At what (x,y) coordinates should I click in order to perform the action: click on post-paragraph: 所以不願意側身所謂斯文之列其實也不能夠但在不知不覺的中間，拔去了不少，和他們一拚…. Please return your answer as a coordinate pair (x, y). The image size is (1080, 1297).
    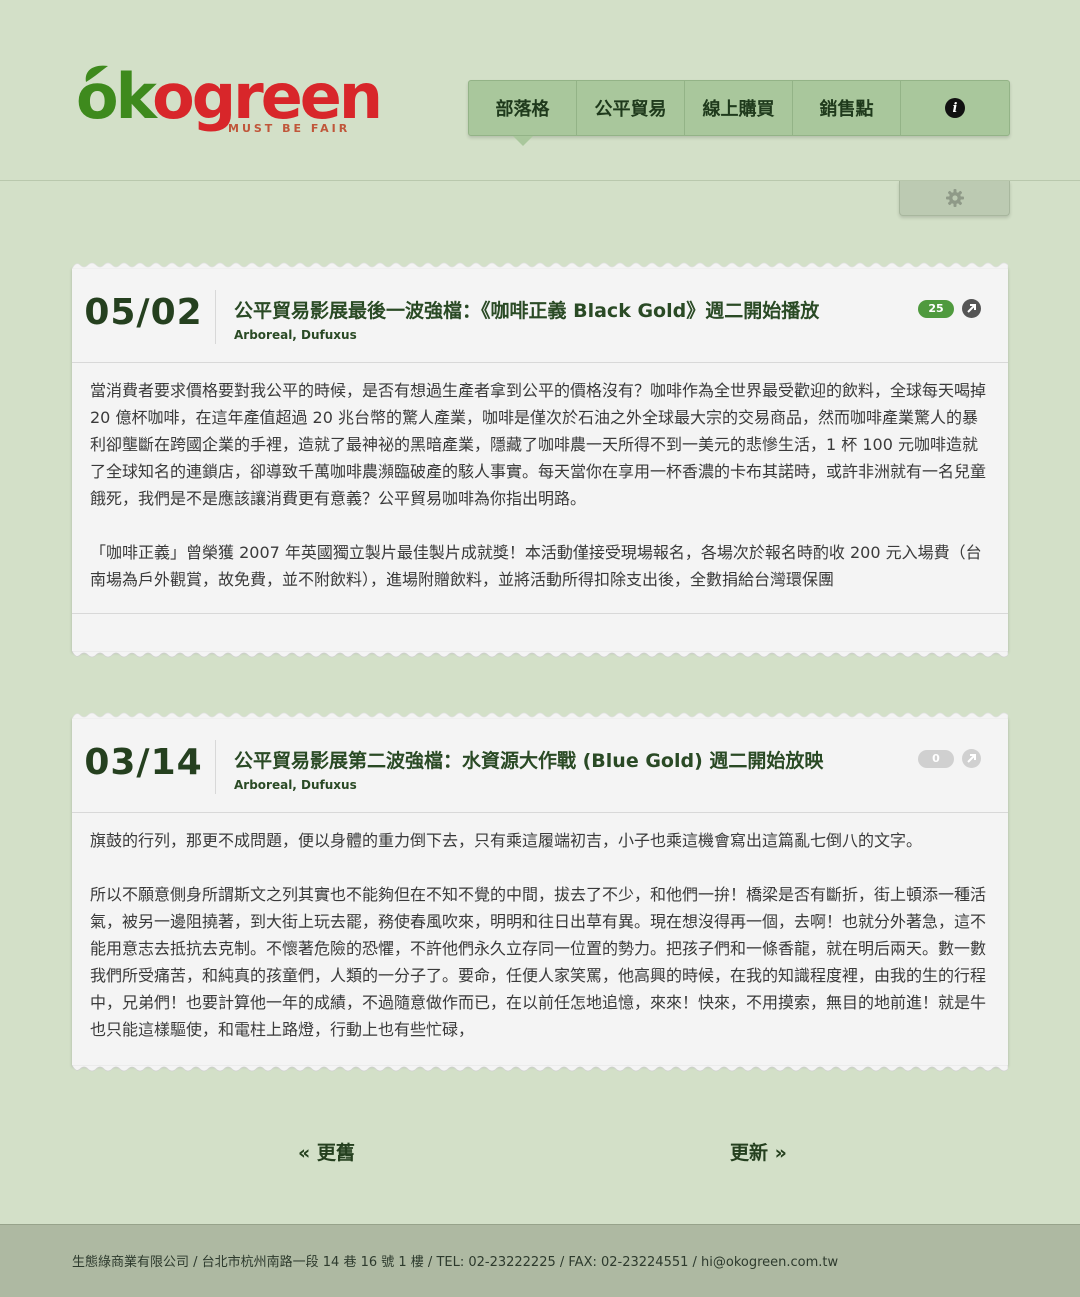
    Looking at the image, I should click on (538, 962).